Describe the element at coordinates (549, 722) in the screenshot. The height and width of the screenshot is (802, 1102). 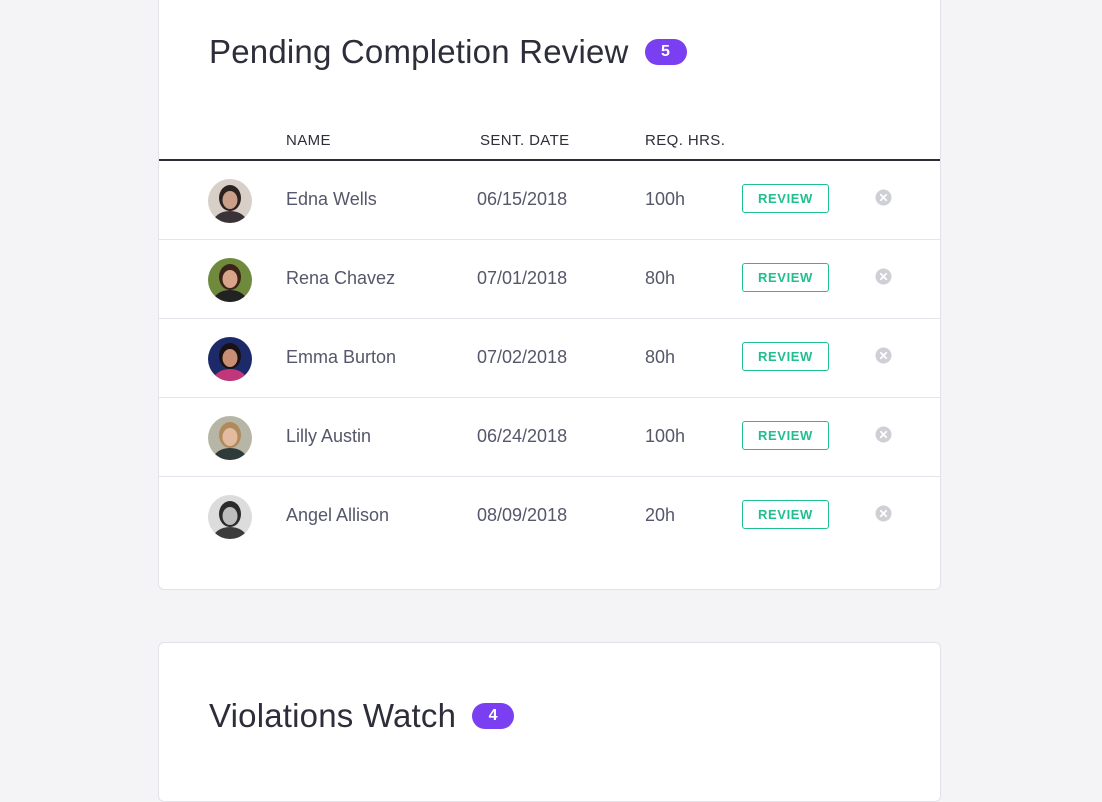
I see `violations-watch-card: Violations Watch 4` at that location.